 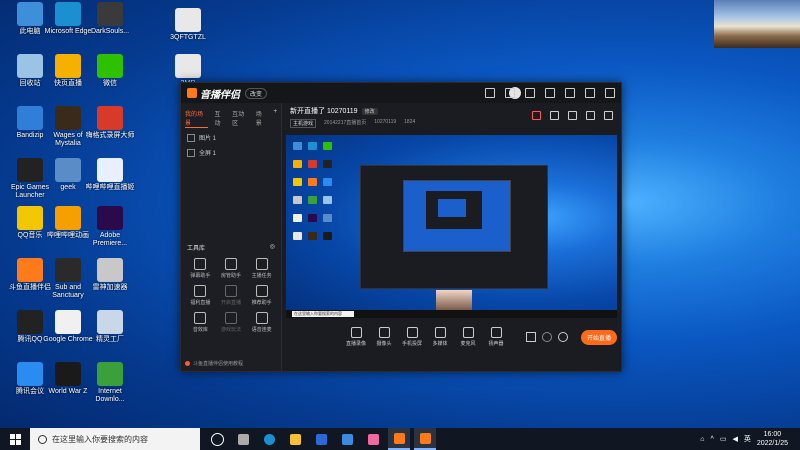 I want to click on tool-label: 主播任务, so click(x=261, y=276).